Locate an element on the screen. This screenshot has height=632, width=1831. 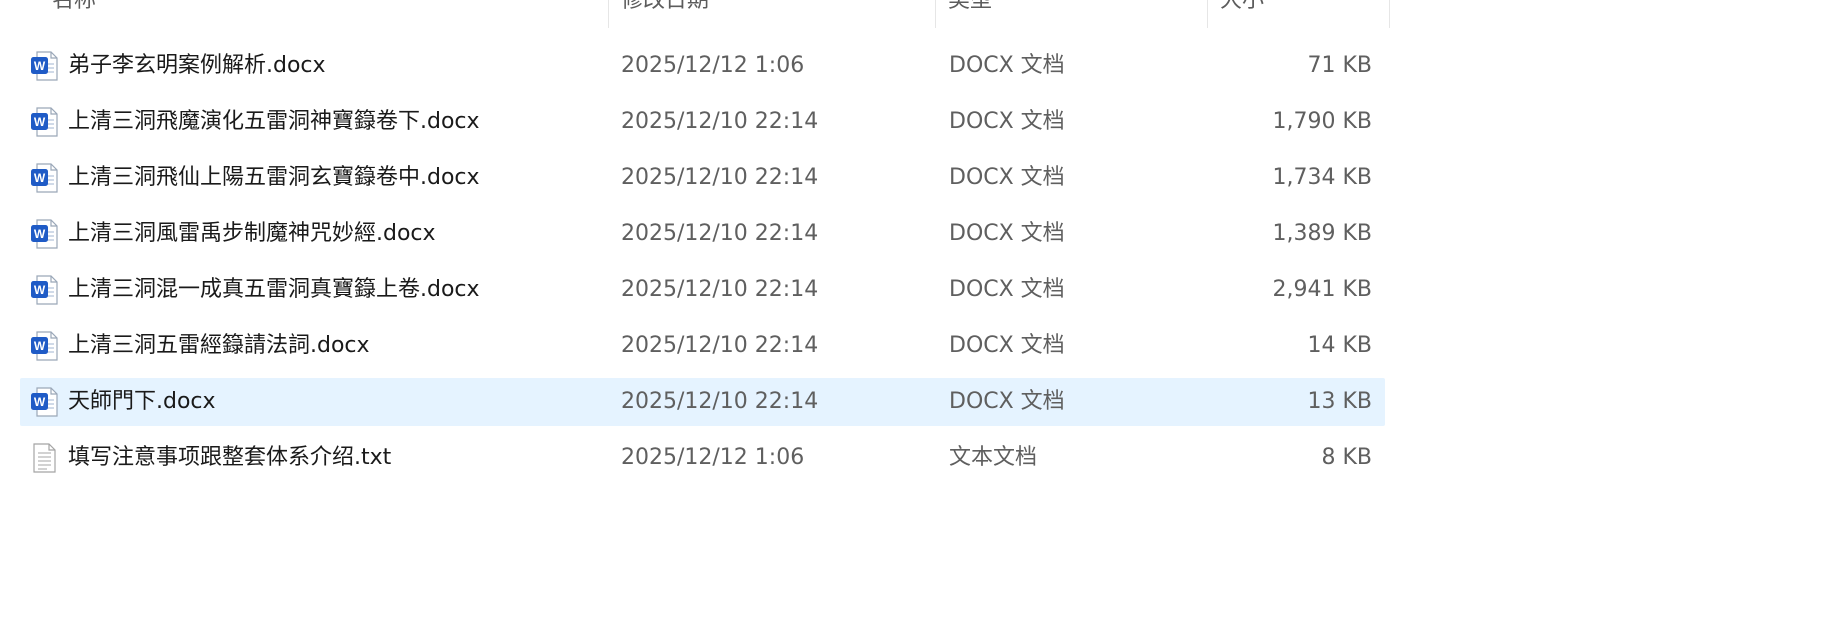
column-header-bar: 名称 修改日期 类型 大小 is located at coordinates (700, 14).